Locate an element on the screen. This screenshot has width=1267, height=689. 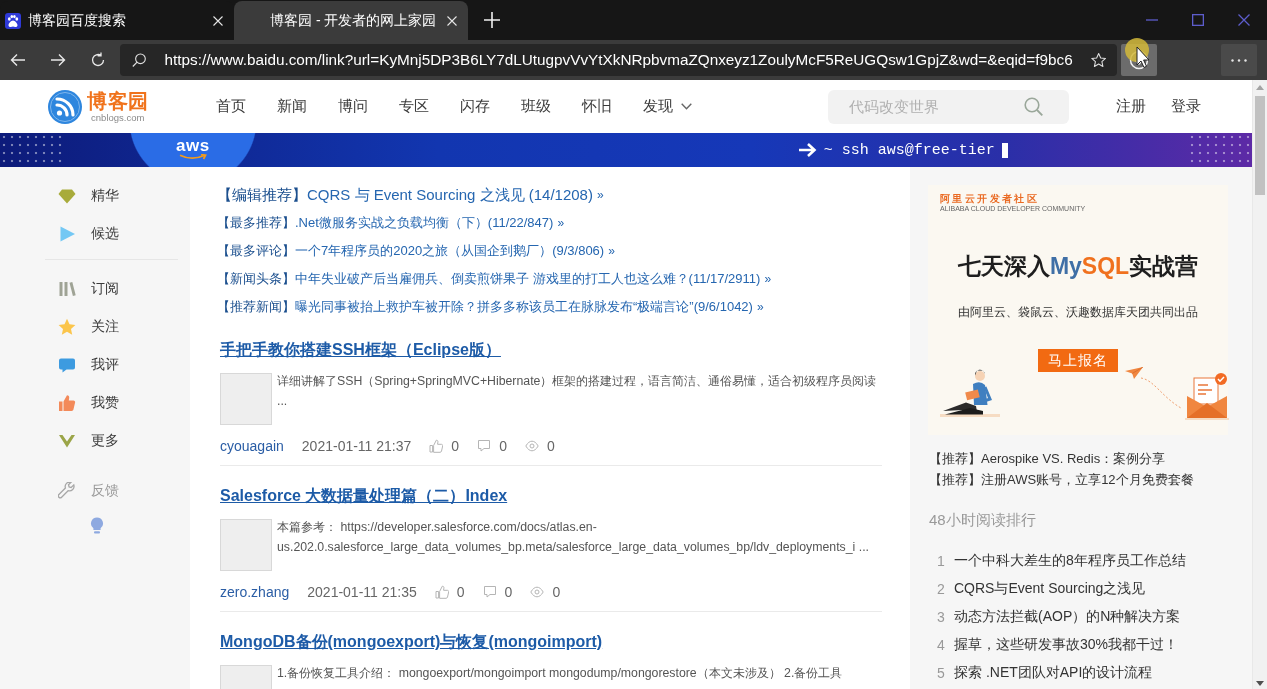
author-link: cyouagain is located at coordinates (252, 446).